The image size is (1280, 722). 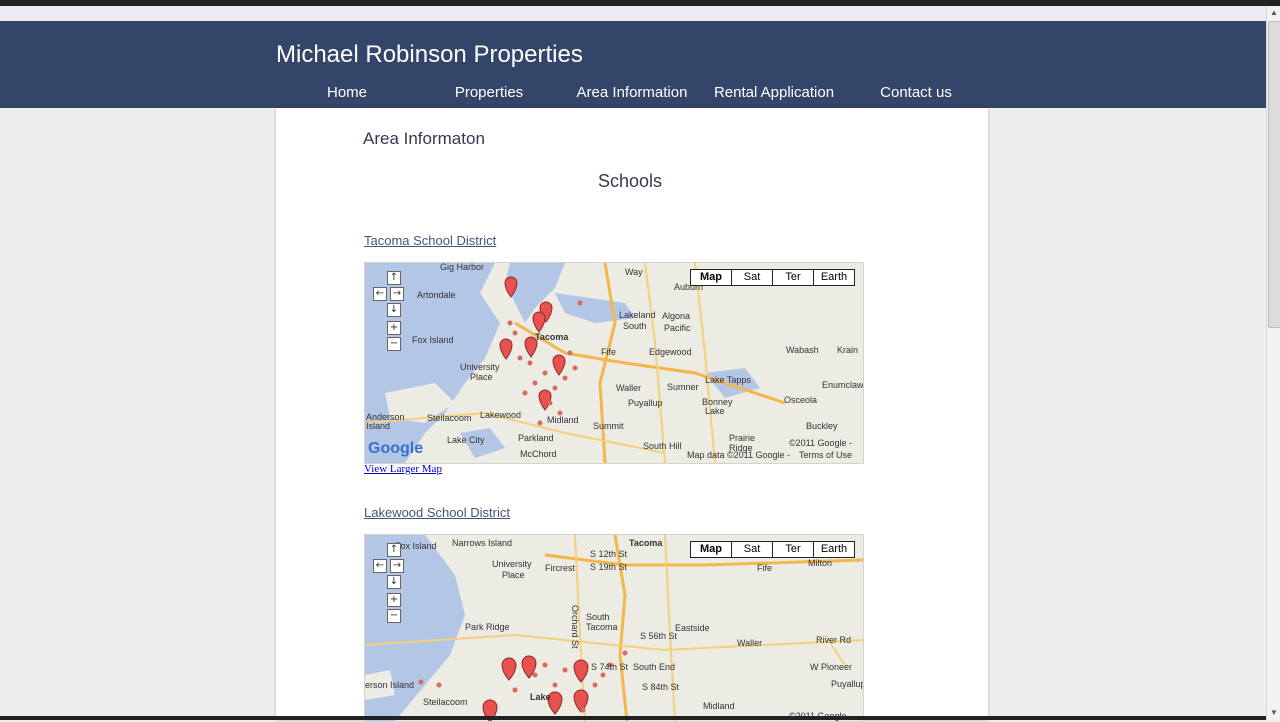 I want to click on view-larger-map-link: View Larger Map, so click(x=403, y=469).